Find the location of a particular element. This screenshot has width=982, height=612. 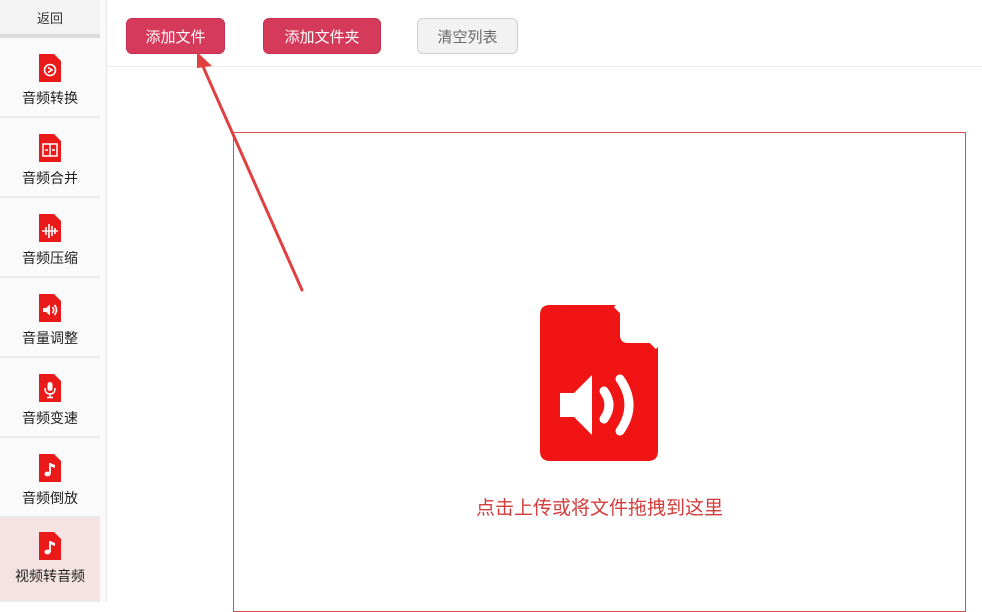

sidebar-item-audio-speed: 音频变速 is located at coordinates (50, 399).